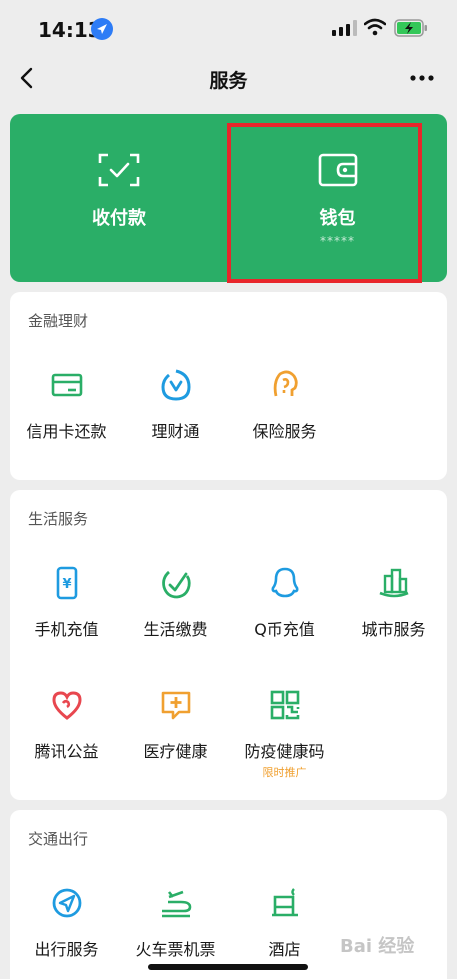 This screenshot has width=457, height=979. I want to click on health-code-label: 防疫健康码, so click(284, 751).